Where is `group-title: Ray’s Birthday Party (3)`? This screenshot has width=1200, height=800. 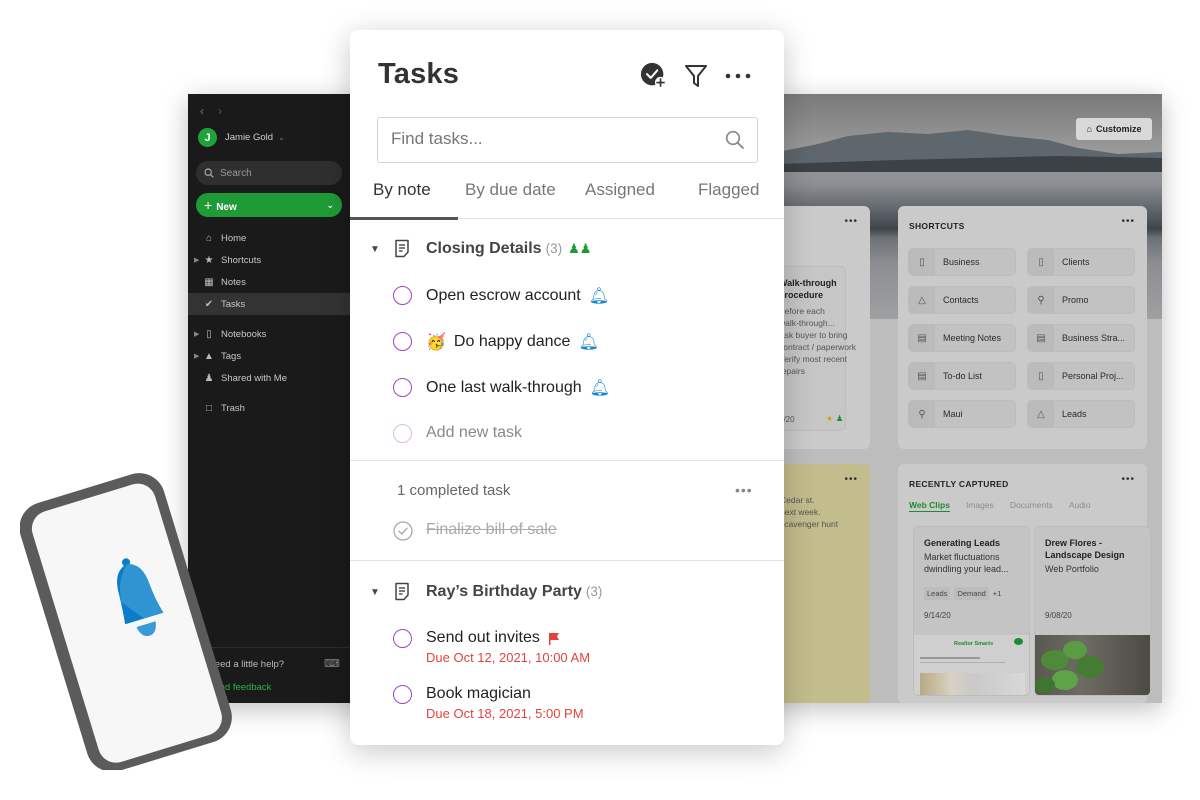 group-title: Ray’s Birthday Party (3) is located at coordinates (514, 592).